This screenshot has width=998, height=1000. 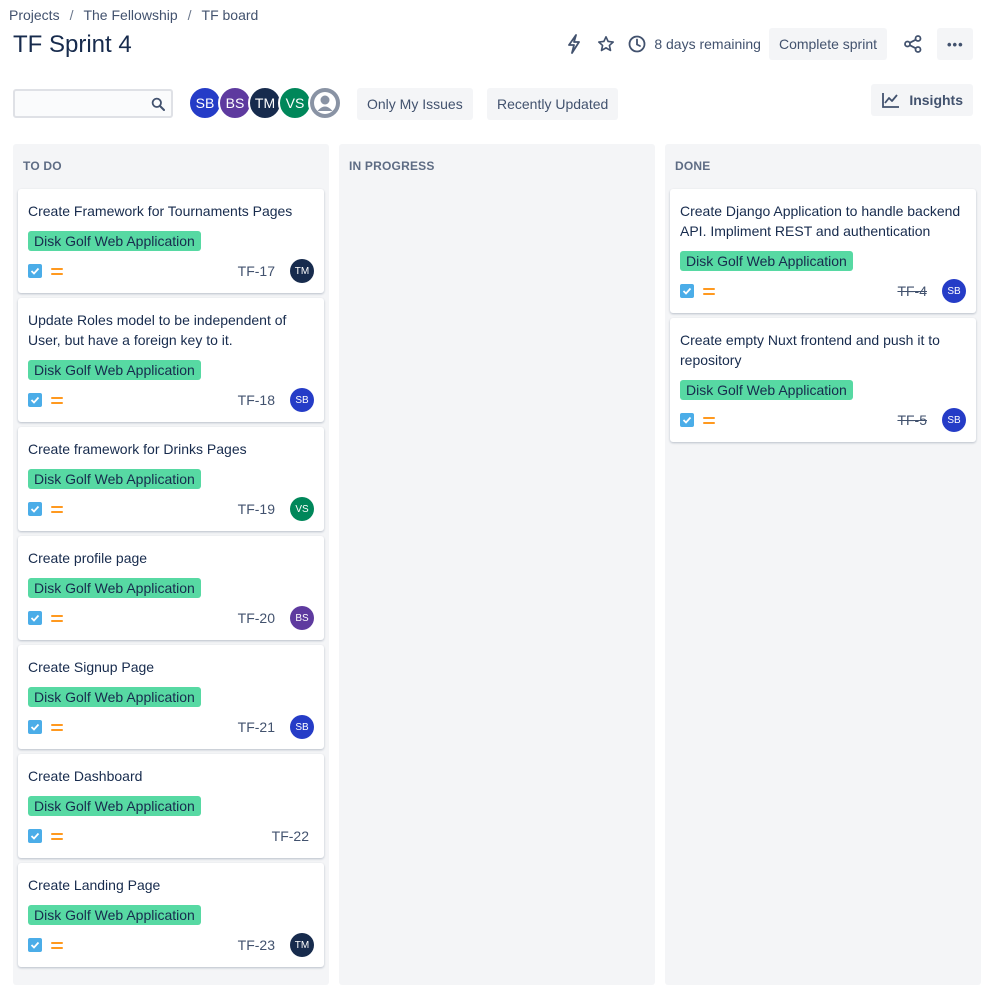 What do you see at coordinates (91, 667) in the screenshot?
I see `card-summary: Create Signup Page` at bounding box center [91, 667].